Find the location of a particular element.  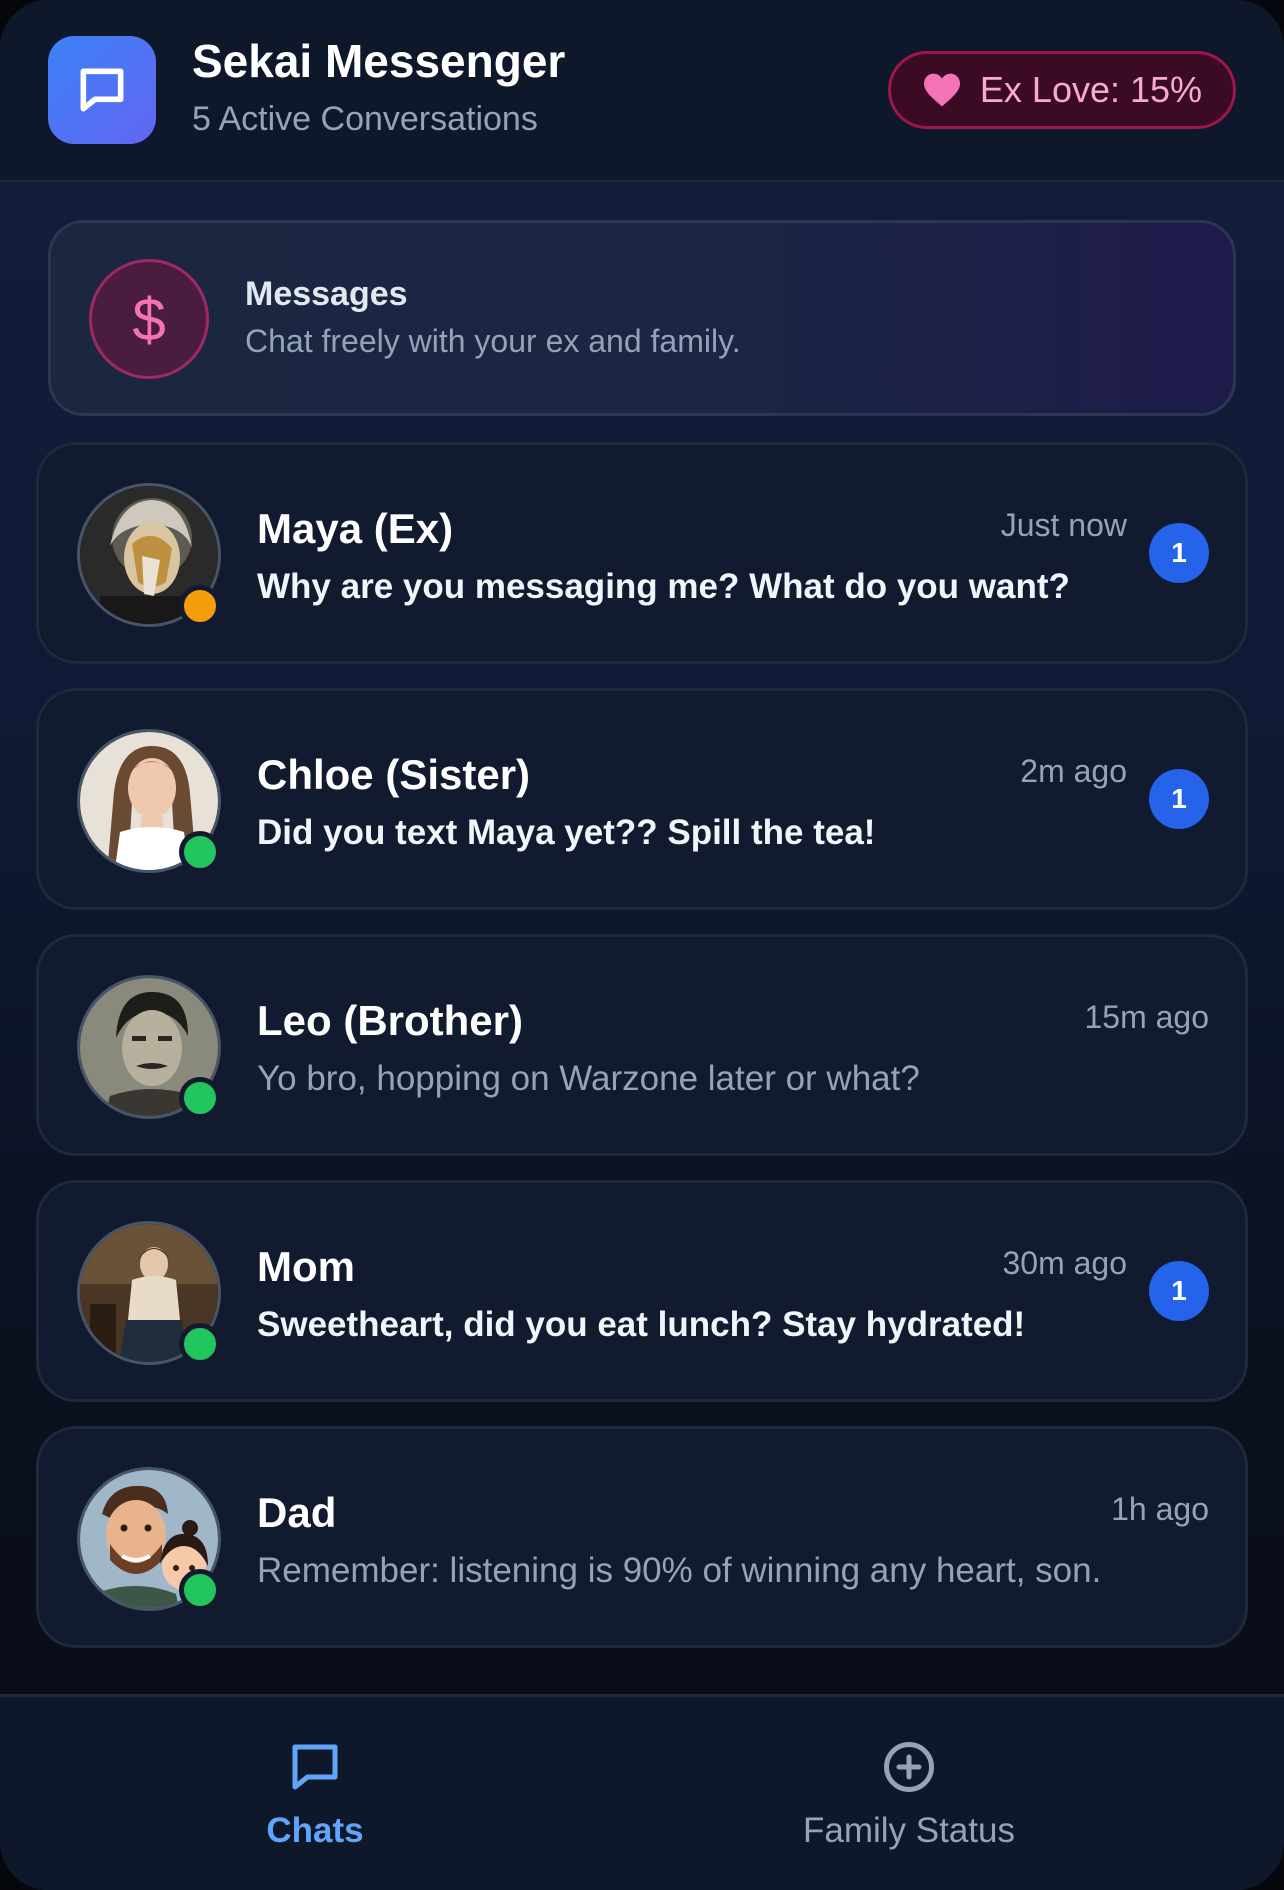

message-preview: Did you text Maya yet?? Spill the tea! is located at coordinates (566, 832).